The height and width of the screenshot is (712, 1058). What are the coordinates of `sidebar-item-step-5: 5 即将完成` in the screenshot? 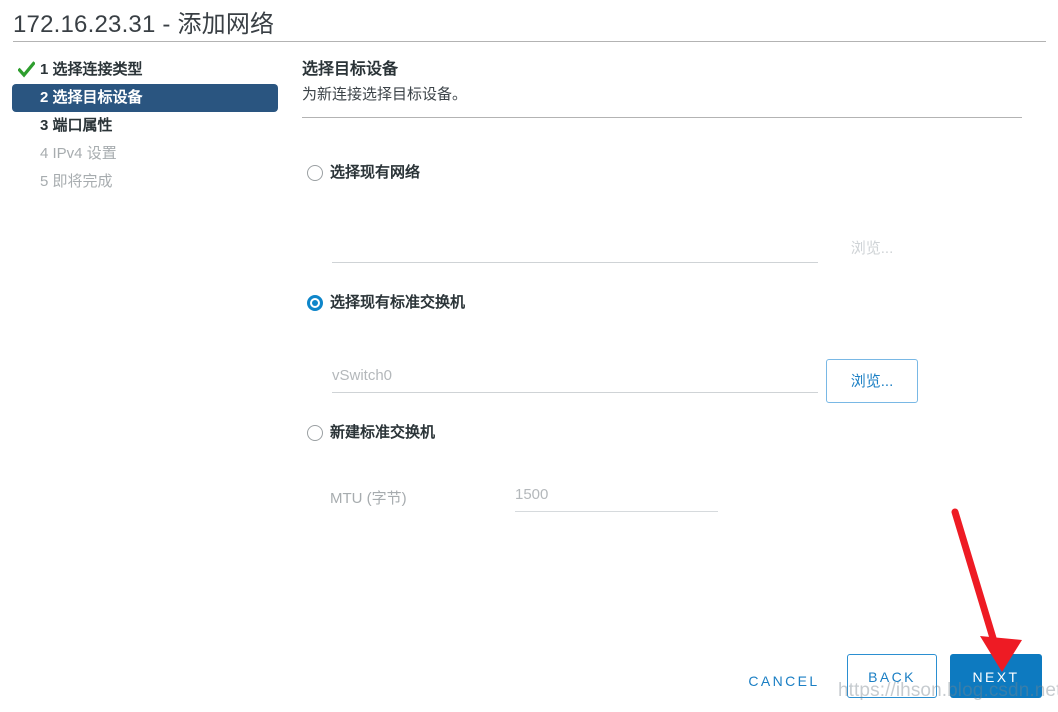 It's located at (145, 182).